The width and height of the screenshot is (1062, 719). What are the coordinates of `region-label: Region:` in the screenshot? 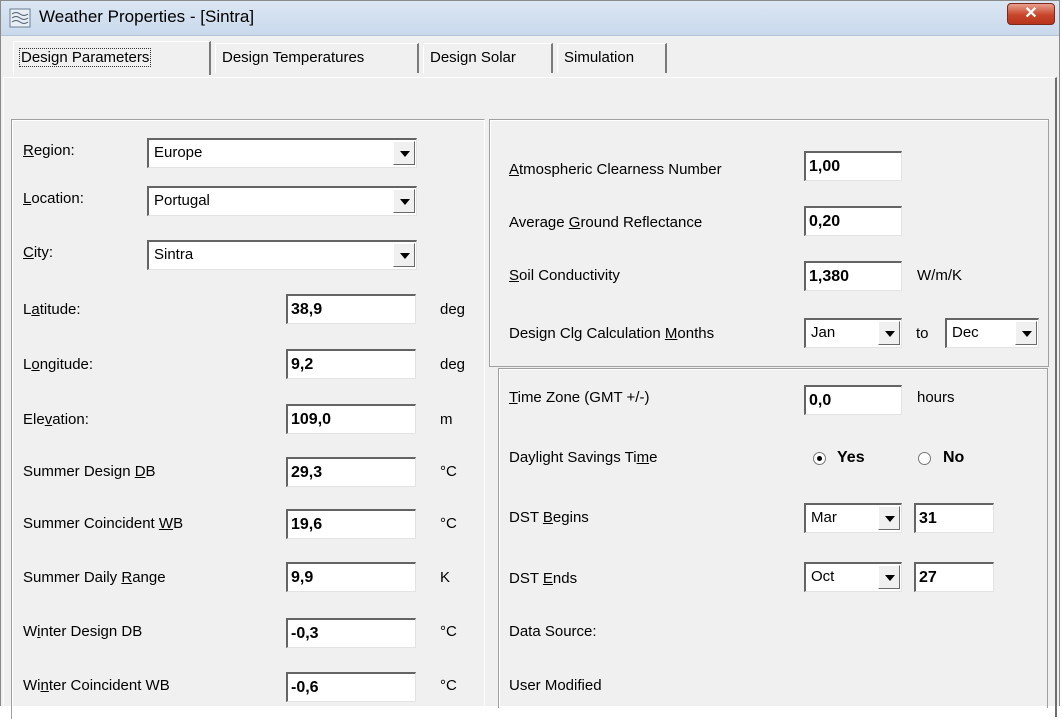 It's located at (49, 150).